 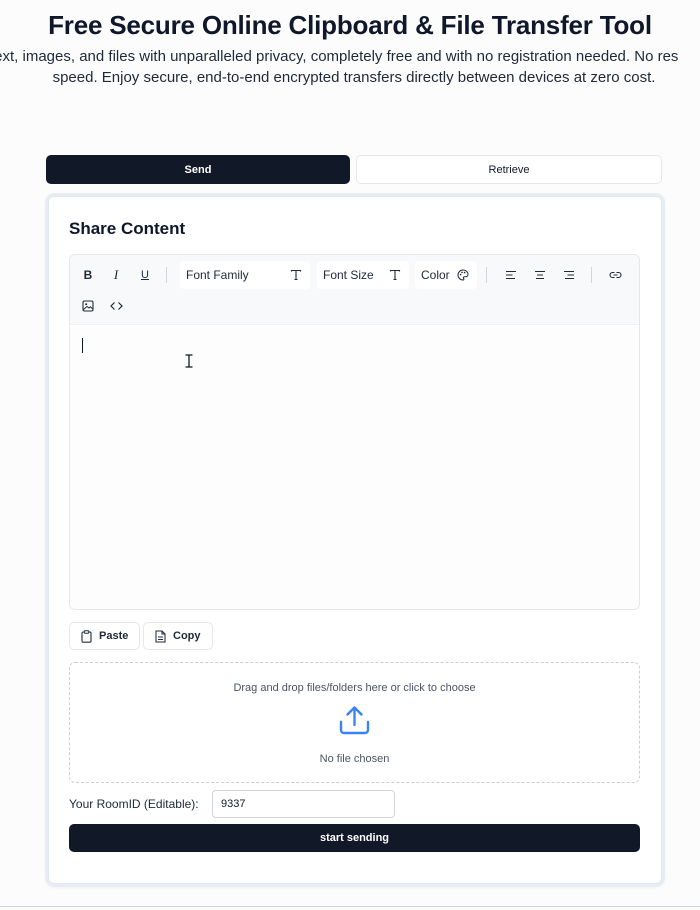 What do you see at coordinates (395, 275) in the screenshot?
I see `text-size-icon` at bounding box center [395, 275].